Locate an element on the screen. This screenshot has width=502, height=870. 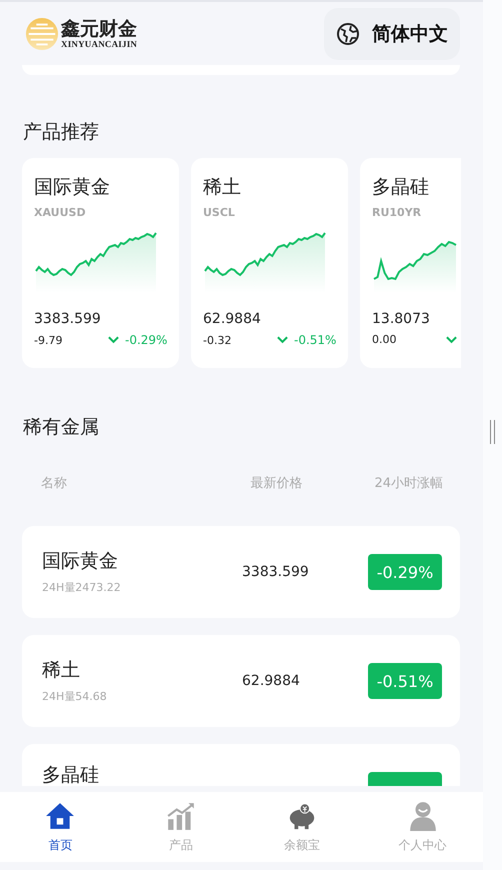
volume-text: 24H量2473.22 is located at coordinates (82, 587).